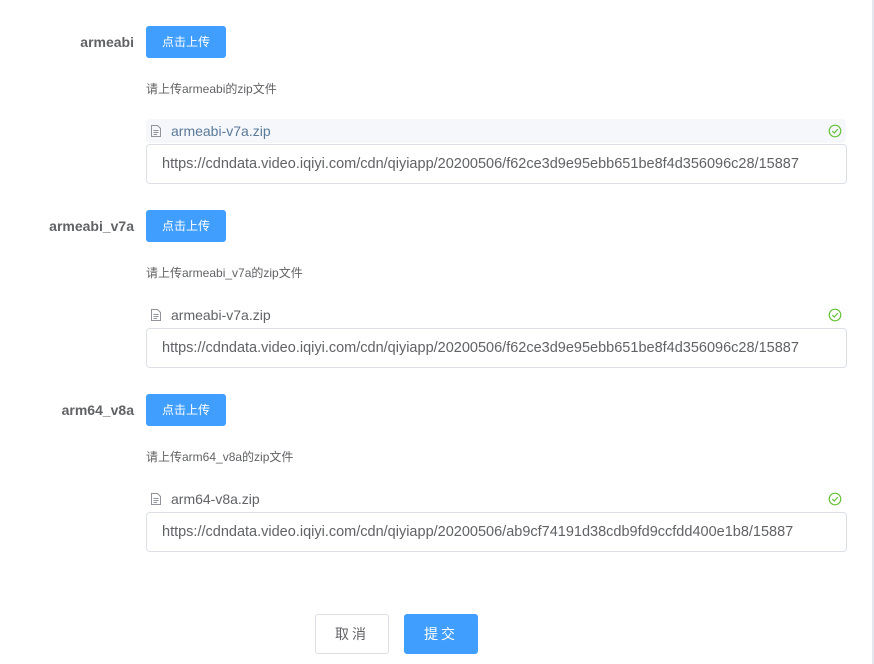 The image size is (874, 664). Describe the element at coordinates (211, 89) in the screenshot. I see `upload-tip-armeabi: 请上传armeabi的zip文件` at that location.